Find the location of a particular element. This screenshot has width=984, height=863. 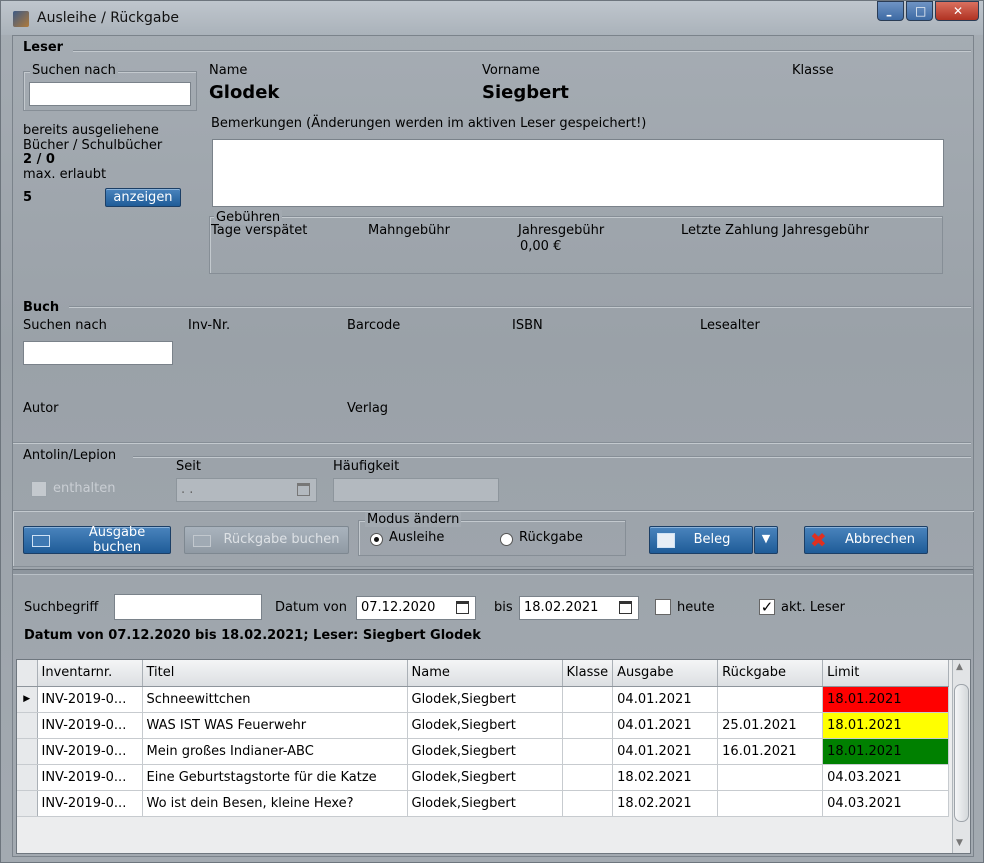

suchbegriff-input is located at coordinates (188, 607).